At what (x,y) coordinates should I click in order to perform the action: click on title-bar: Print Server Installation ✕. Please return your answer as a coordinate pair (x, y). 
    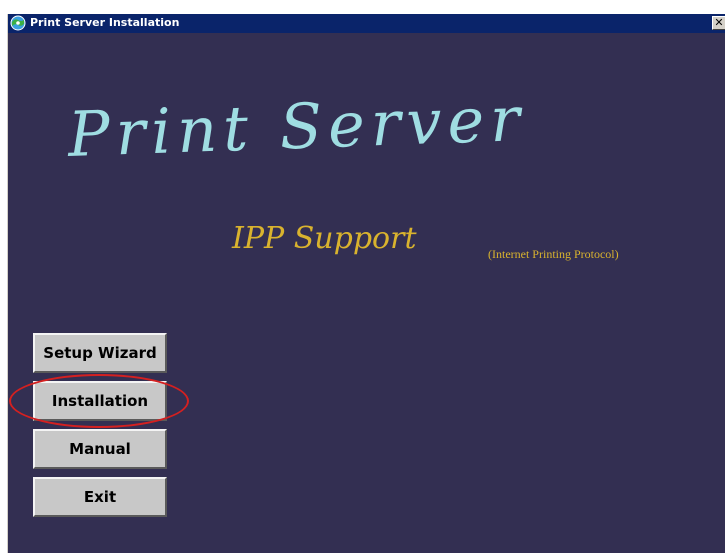
    Looking at the image, I should click on (366, 23).